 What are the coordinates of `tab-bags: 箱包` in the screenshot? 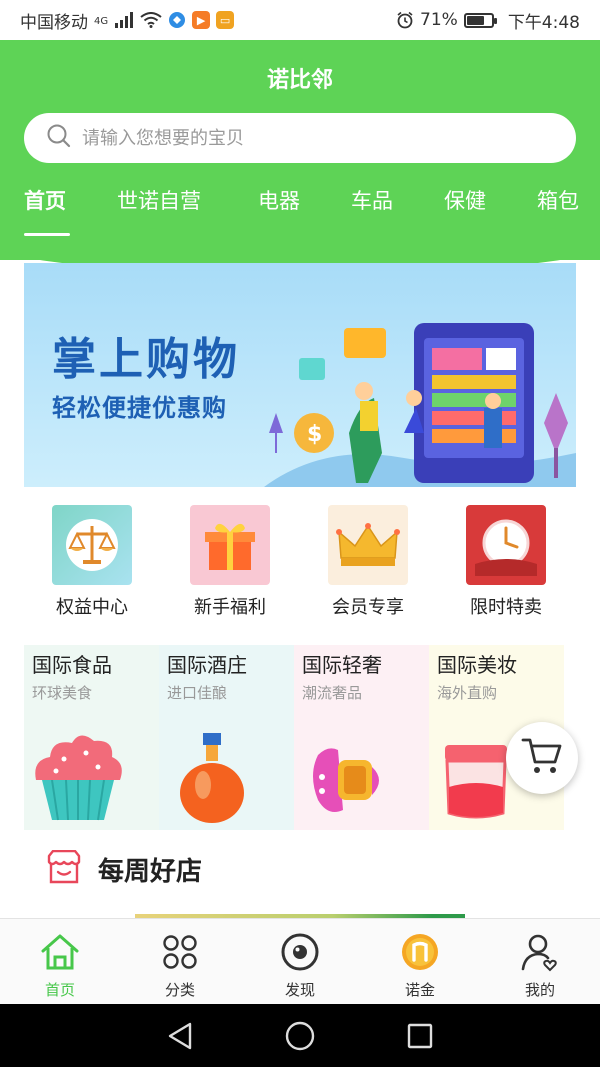 It's located at (558, 200).